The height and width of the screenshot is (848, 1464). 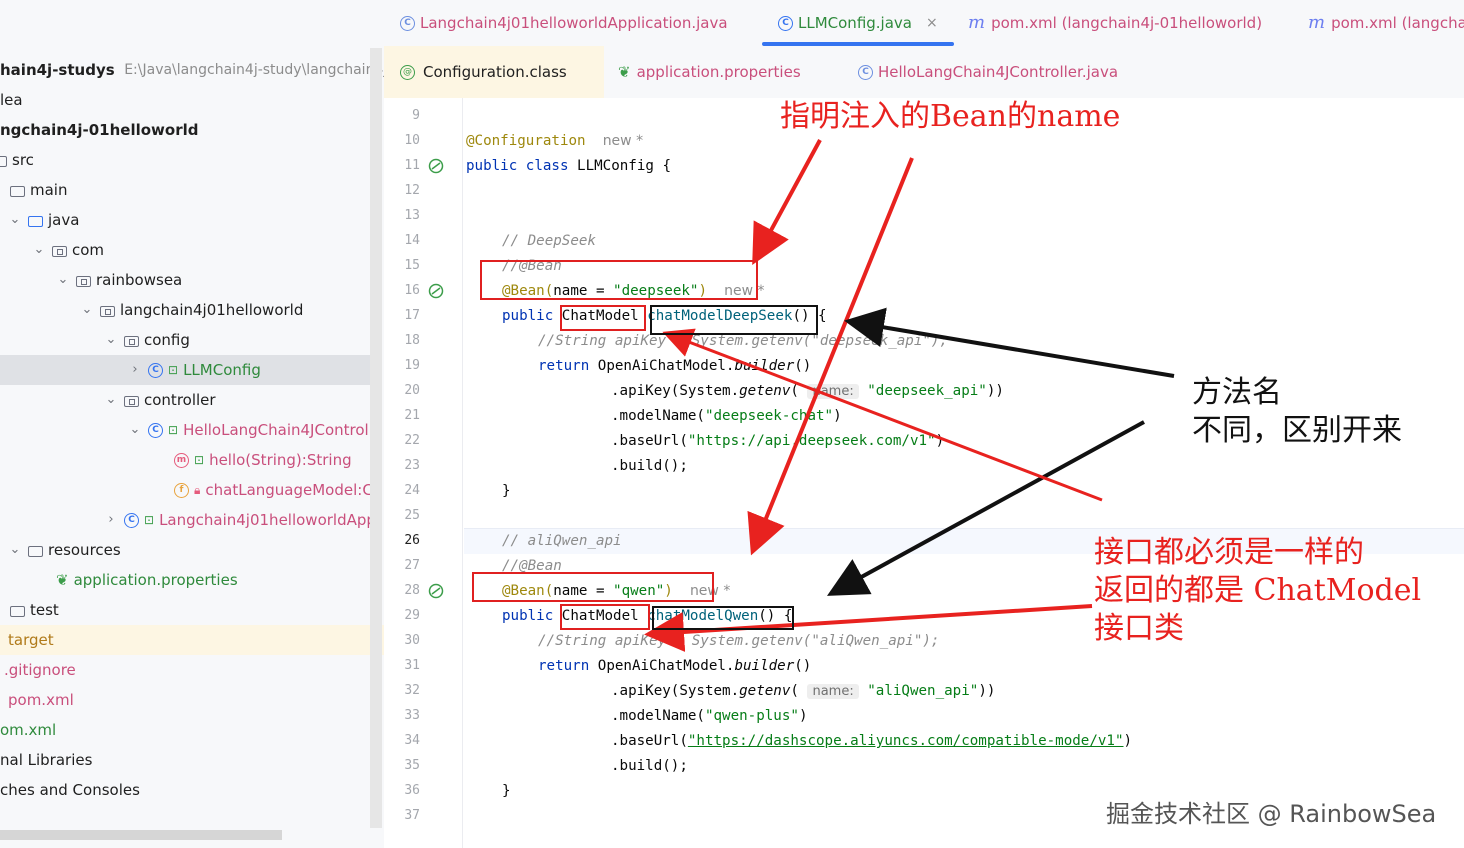 I want to click on line-number: 11, so click(x=412, y=165).